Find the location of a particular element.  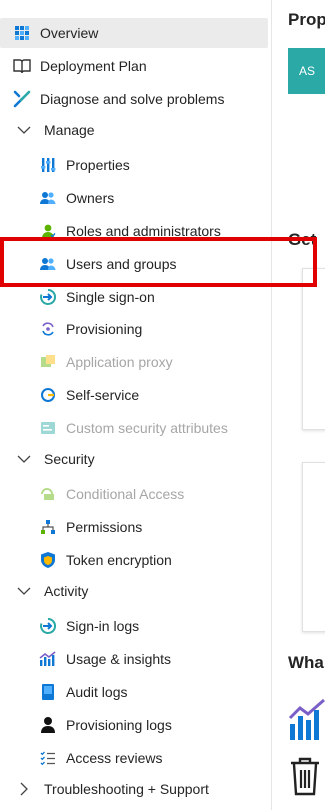

section-label: Activity is located at coordinates (66, 591).